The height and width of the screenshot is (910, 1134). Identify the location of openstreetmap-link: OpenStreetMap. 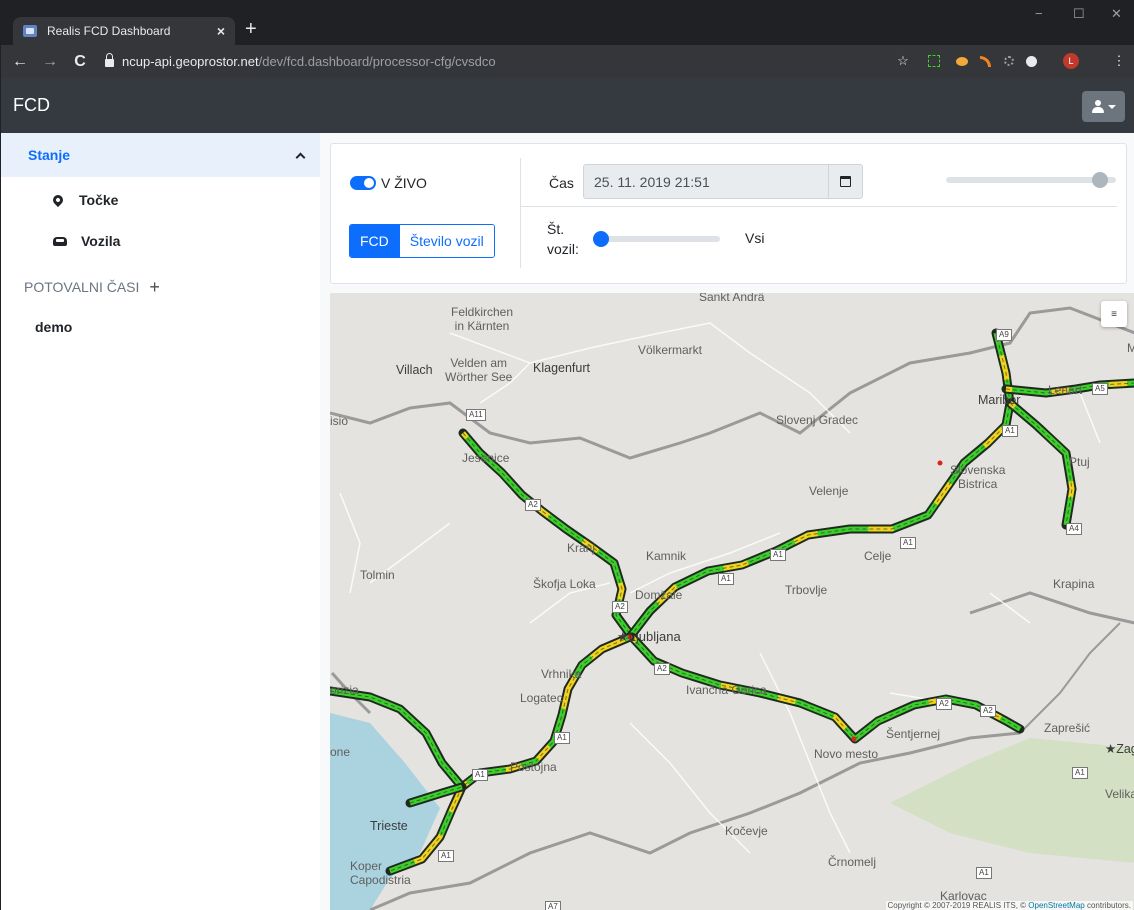
(1056, 905).